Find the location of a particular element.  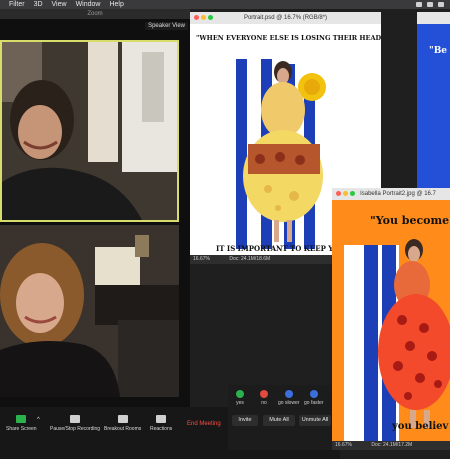

wifi-icon is located at coordinates (419, 4).